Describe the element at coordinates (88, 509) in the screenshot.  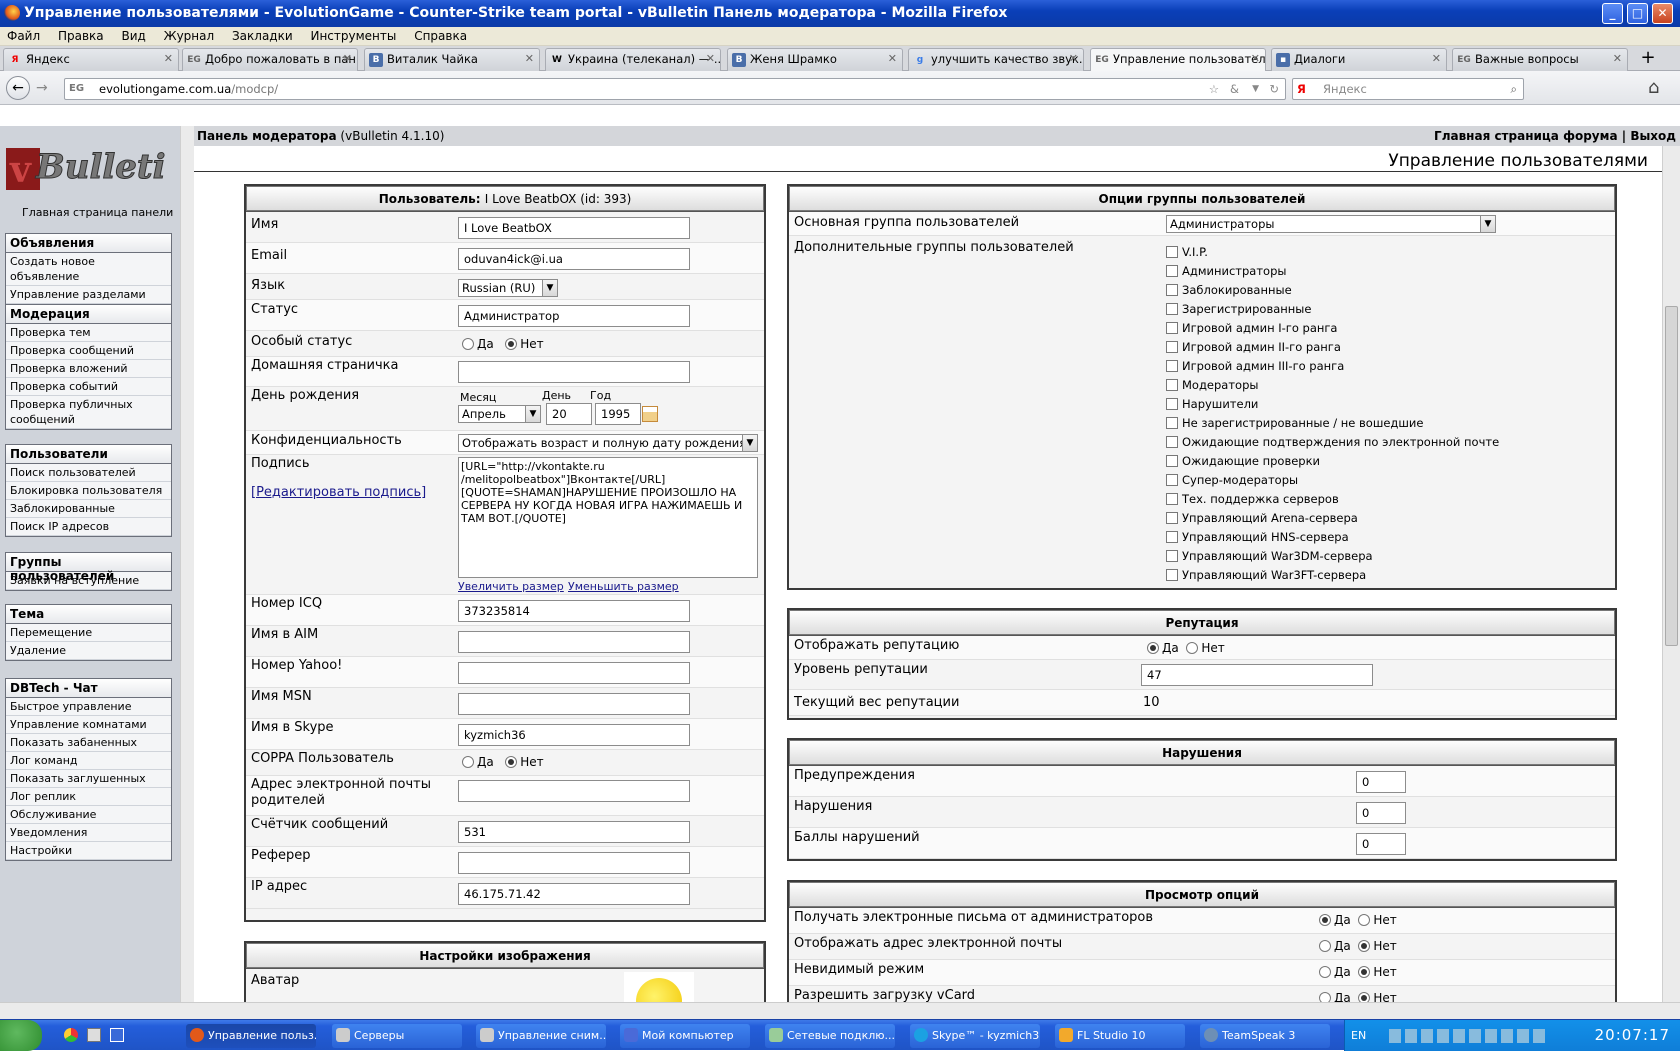
I see `sidebar-item-banned: Заблокированные` at that location.